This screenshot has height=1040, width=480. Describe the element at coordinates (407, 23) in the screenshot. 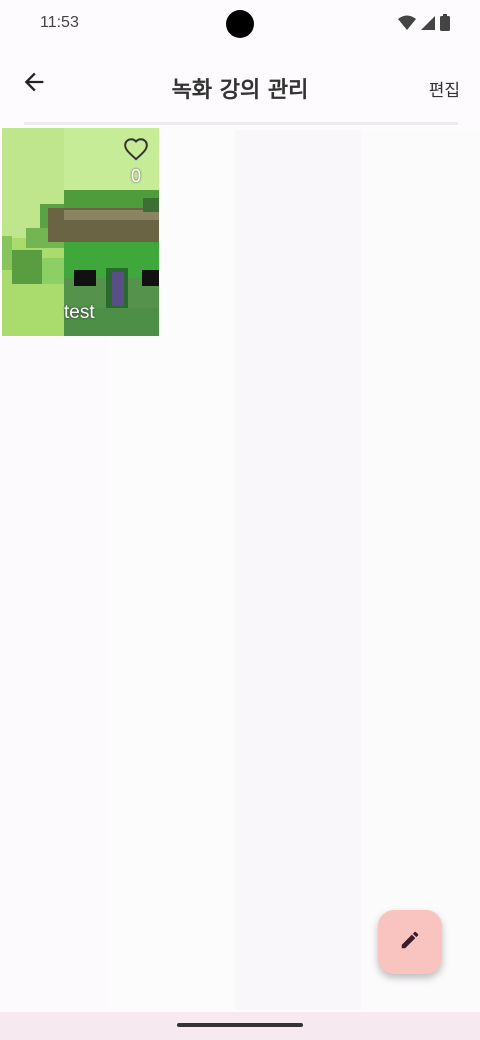

I see `wifi-icon` at that location.